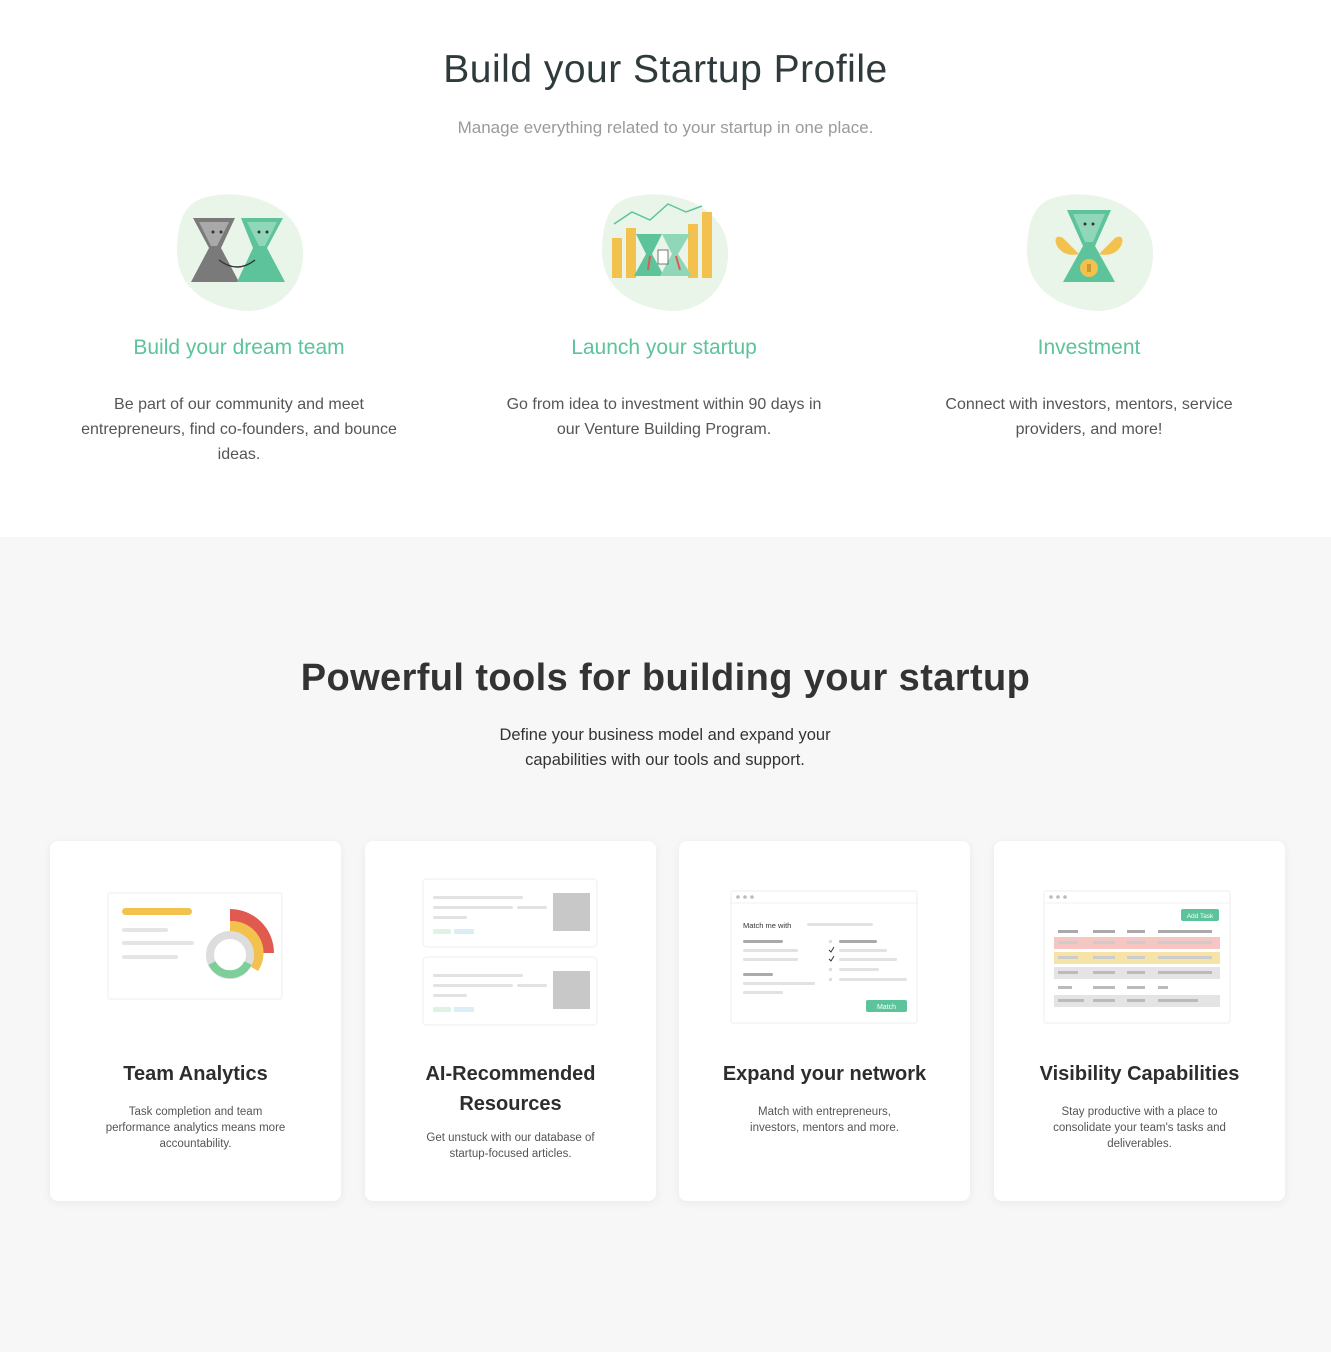 The height and width of the screenshot is (1352, 1331). Describe the element at coordinates (239, 252) in the screenshot. I see `team-handshake-icon` at that location.